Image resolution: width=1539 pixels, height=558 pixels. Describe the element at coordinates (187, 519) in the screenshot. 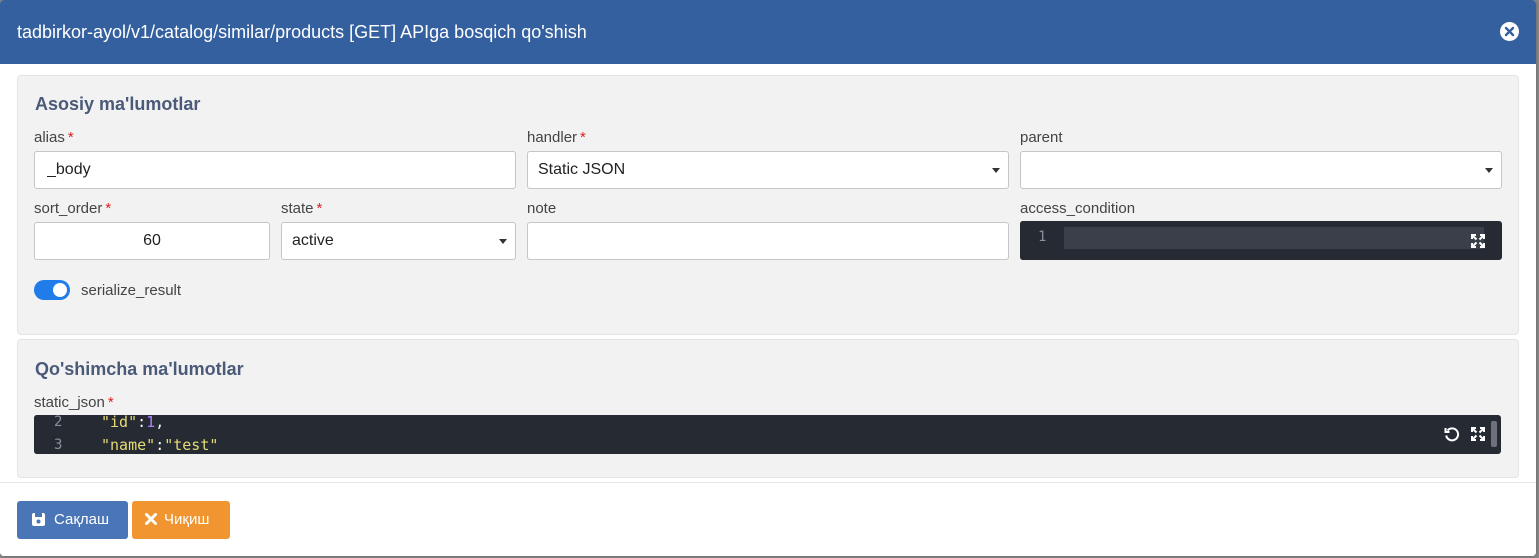

I see `exit-button-label: Чиқиш` at that location.